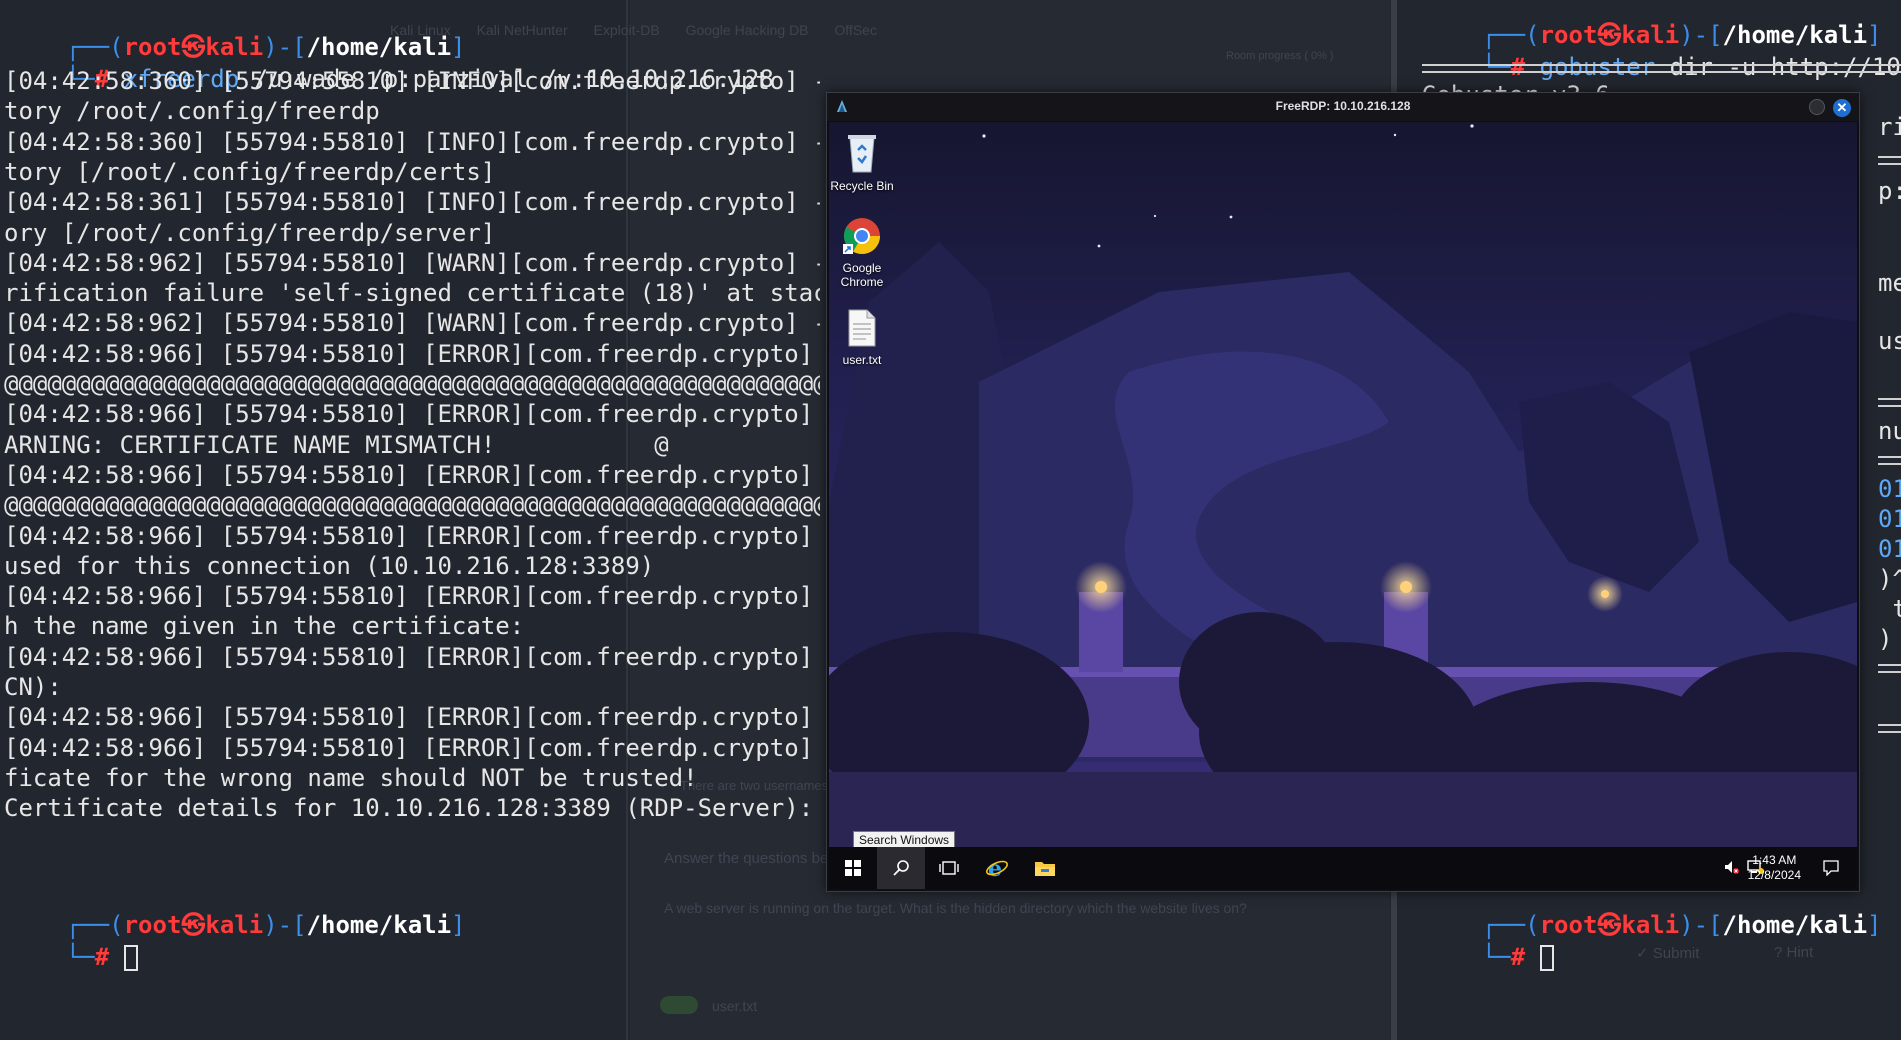 Image resolution: width=1901 pixels, height=1040 pixels. I want to click on rdp-titlebar: FreeRDP: 10.10.216.128 ✕, so click(1343, 107).